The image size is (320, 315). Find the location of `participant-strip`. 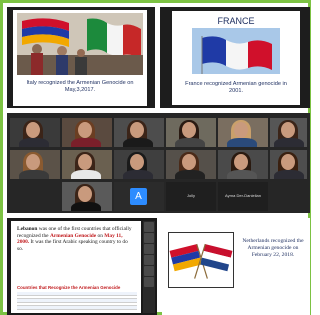

participant-strip is located at coordinates (149, 267).